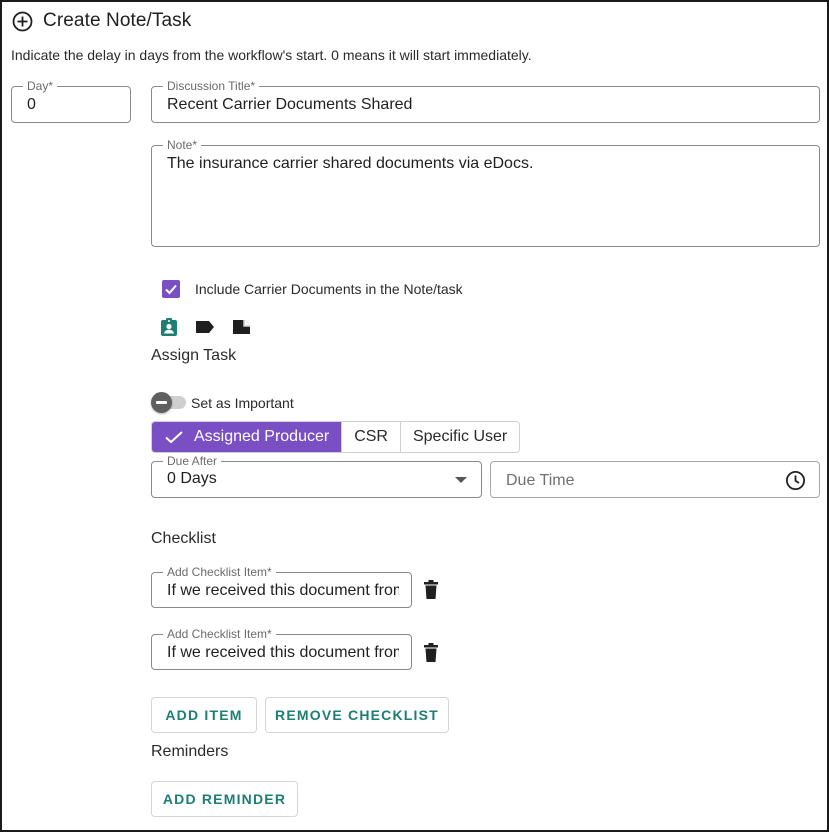 This screenshot has height=832, width=829. Describe the element at coordinates (194, 355) in the screenshot. I see `assign-task-heading: Assign Task` at that location.